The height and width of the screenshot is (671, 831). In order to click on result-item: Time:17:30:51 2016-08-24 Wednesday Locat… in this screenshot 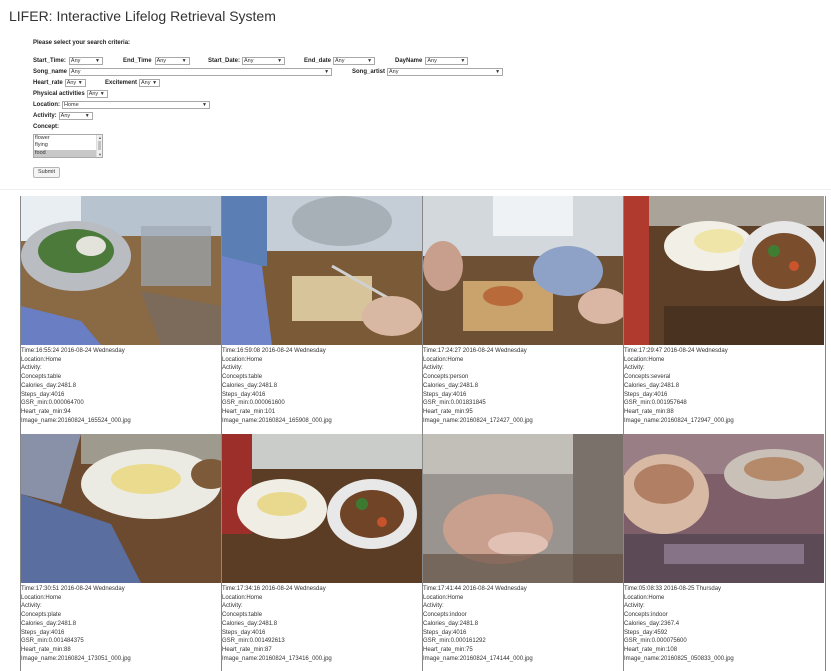, I will do `click(121, 552)`.